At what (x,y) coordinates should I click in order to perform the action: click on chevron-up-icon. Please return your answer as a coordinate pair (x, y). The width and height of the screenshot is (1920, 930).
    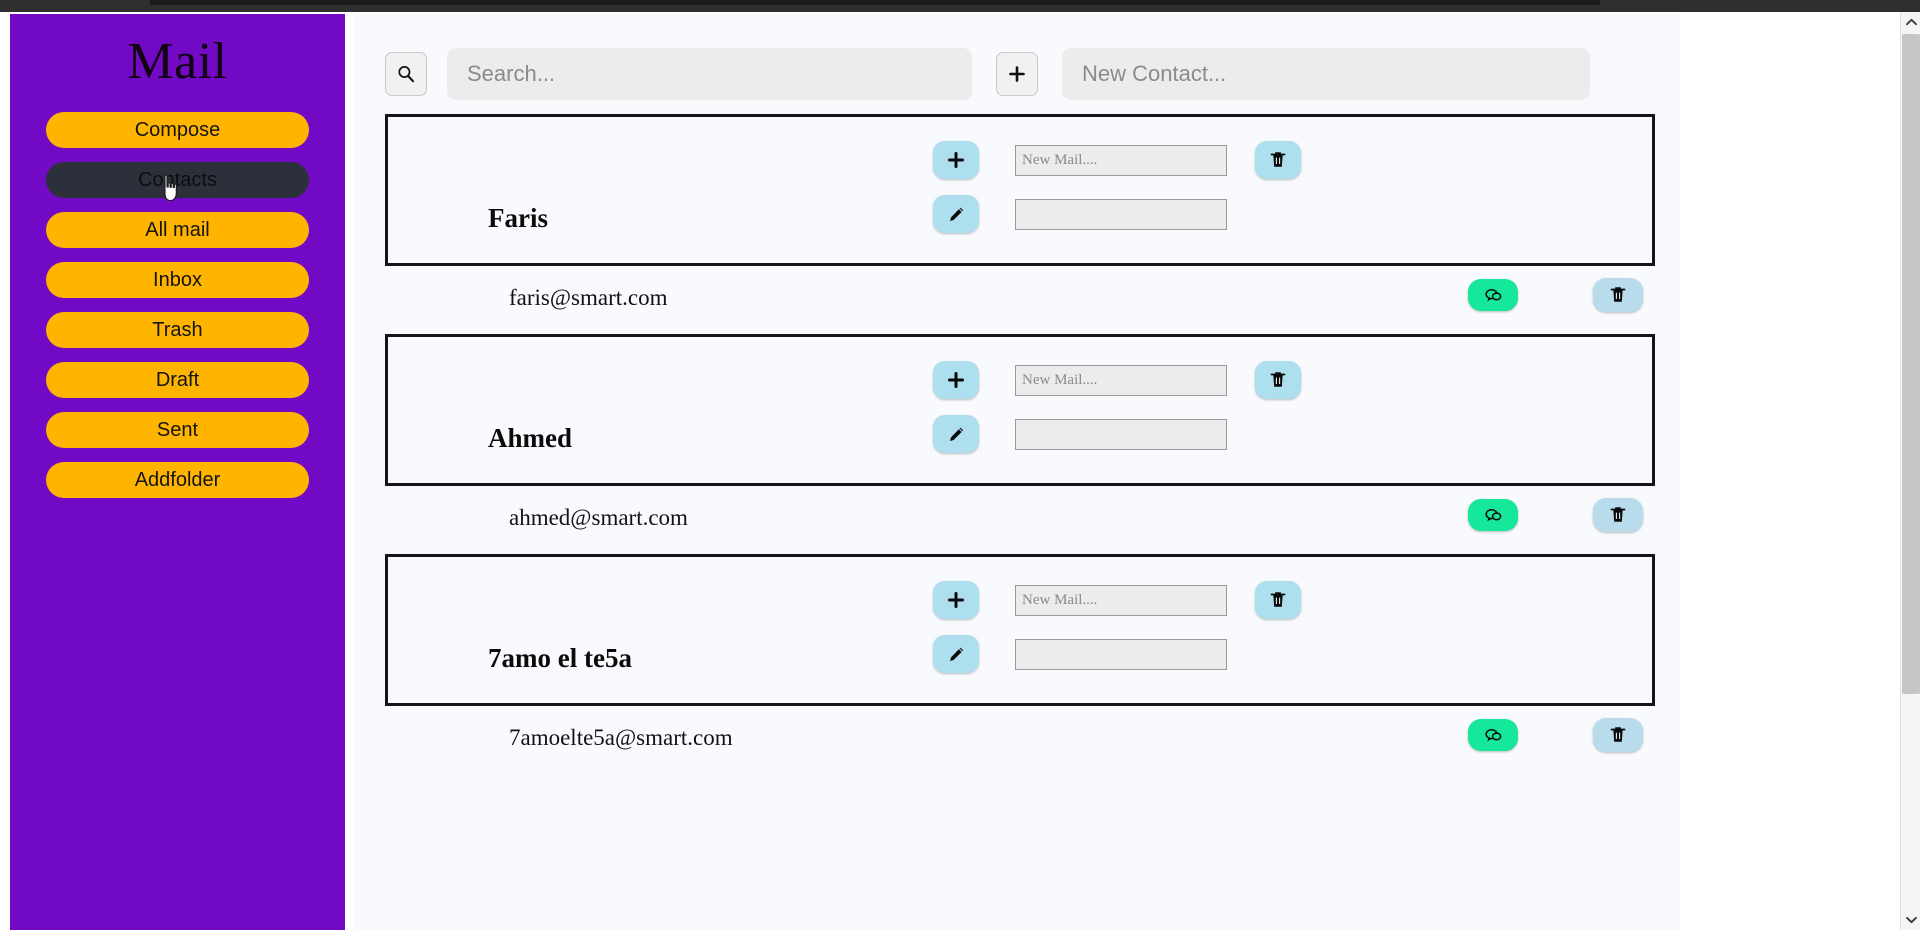
    Looking at the image, I should click on (1911, 22).